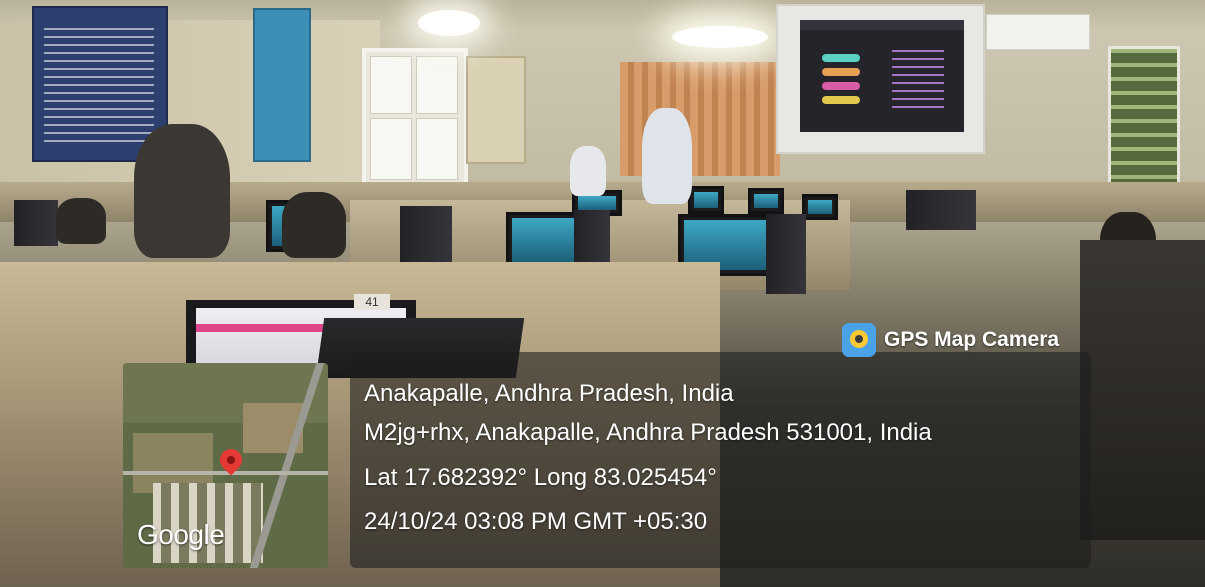  I want to click on desk-number-label: 41, so click(372, 302).